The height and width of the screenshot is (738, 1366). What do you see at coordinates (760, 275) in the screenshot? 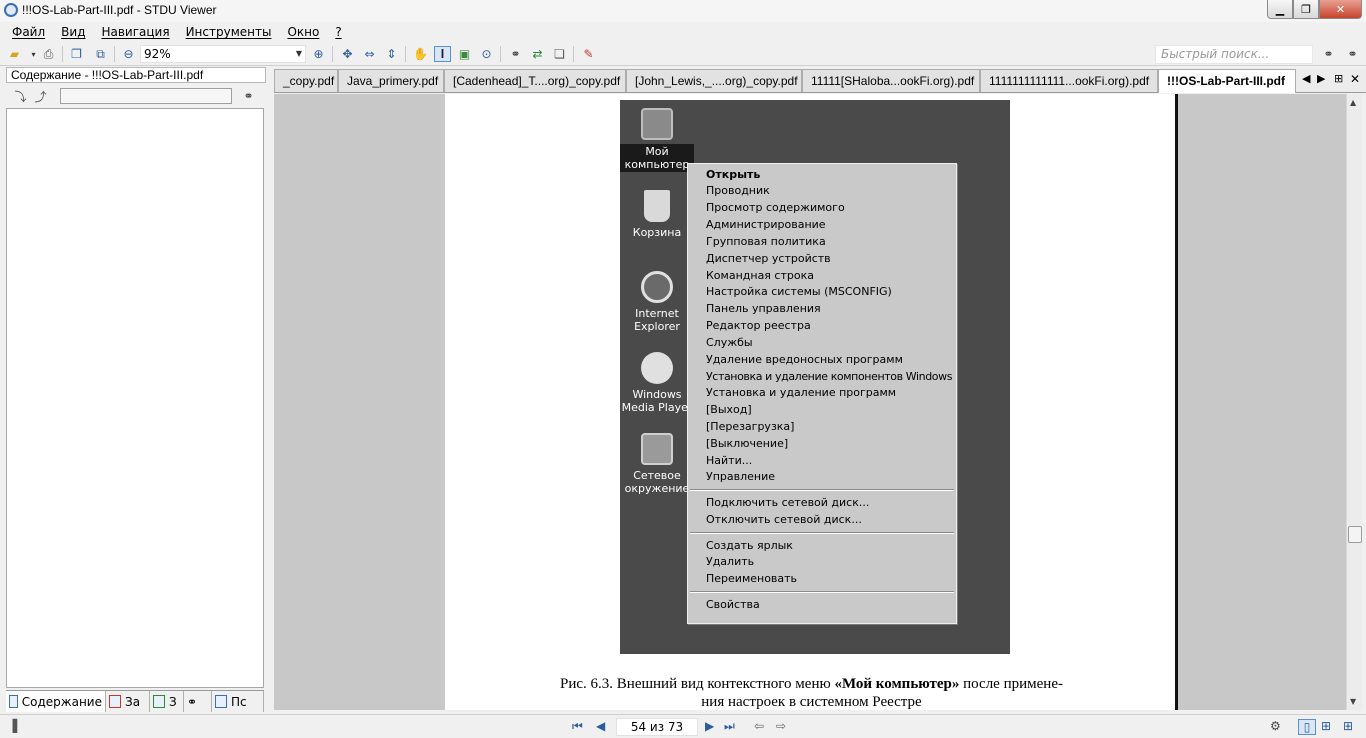
I see `menu-item: Командная строка` at bounding box center [760, 275].